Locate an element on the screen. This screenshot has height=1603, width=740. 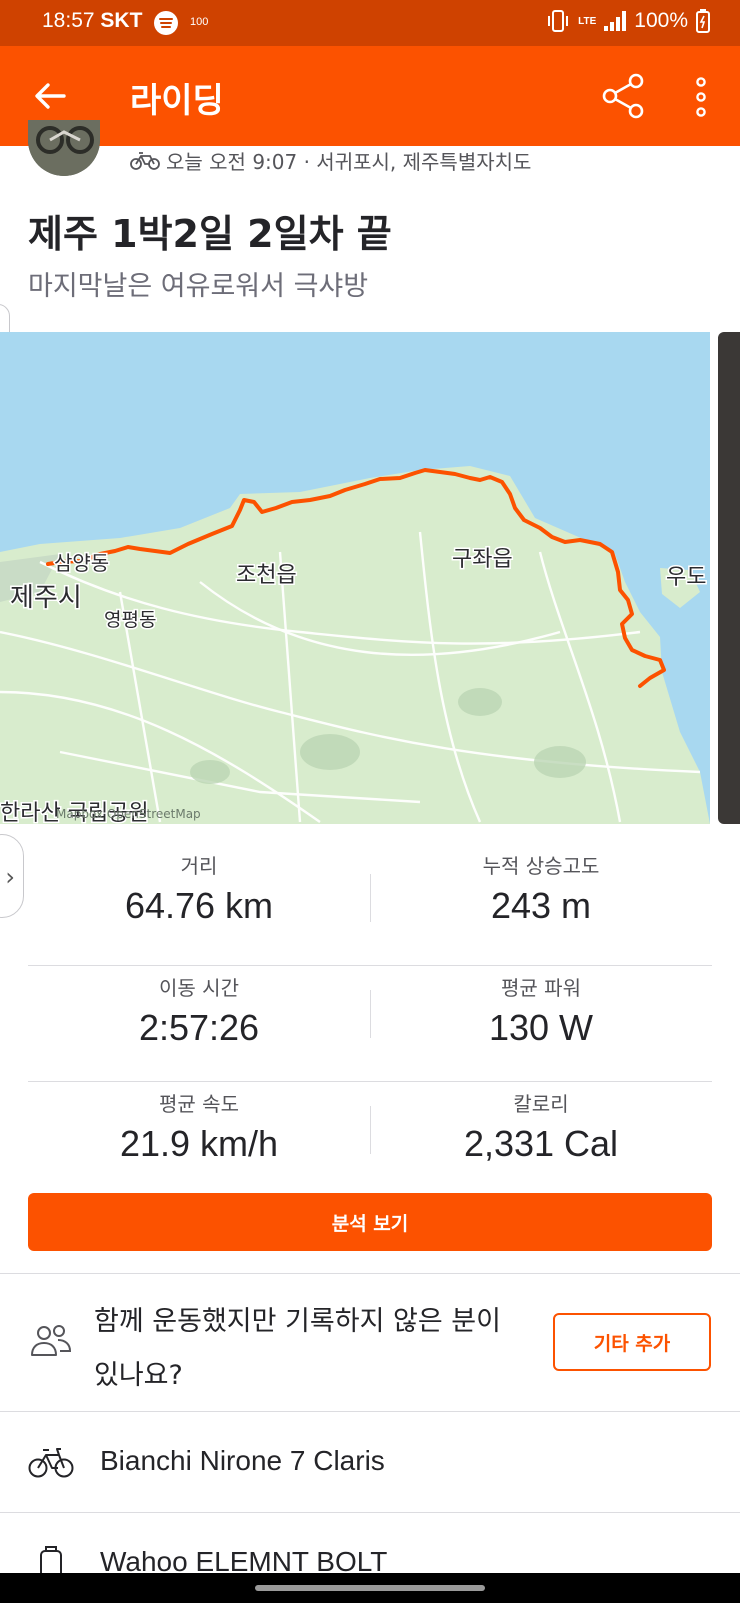
map-label-udo: 우도 is located at coordinates (686, 577).